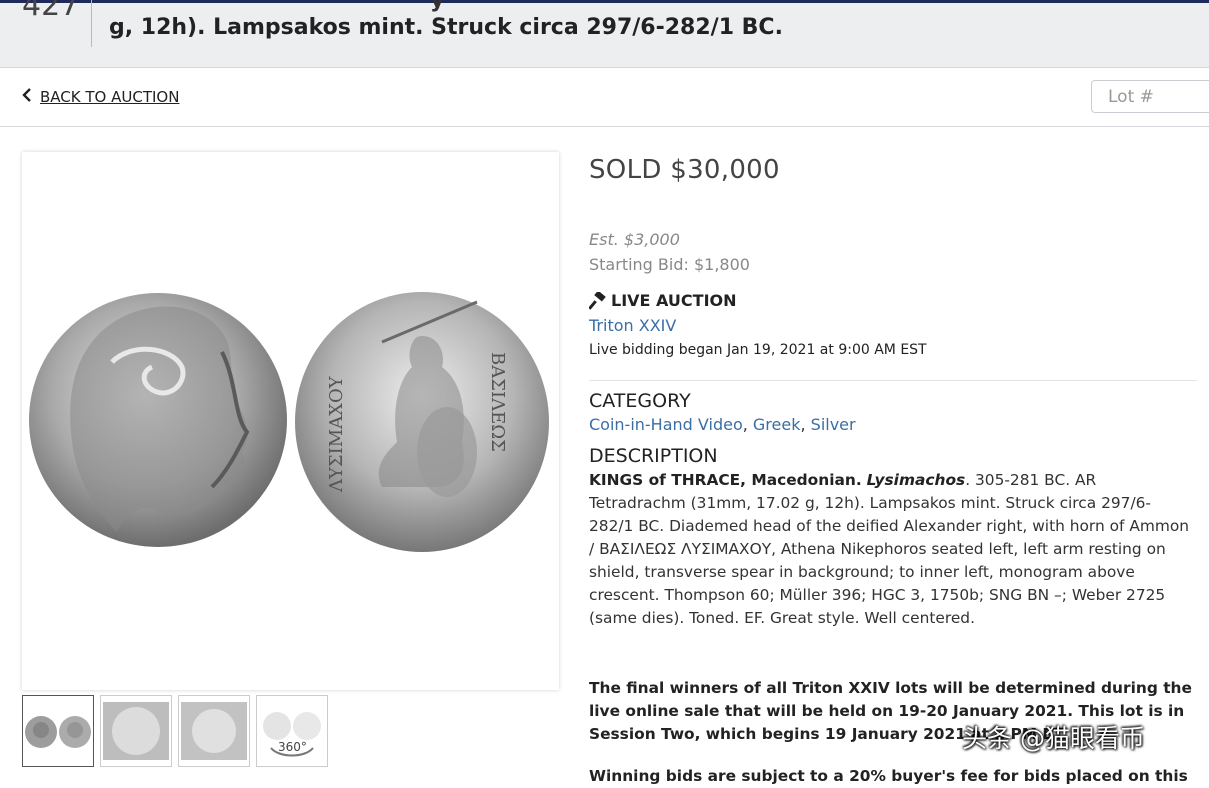  Describe the element at coordinates (604, 97) in the screenshot. I see `lot-nav-row: BACK TO AUCTION` at that location.